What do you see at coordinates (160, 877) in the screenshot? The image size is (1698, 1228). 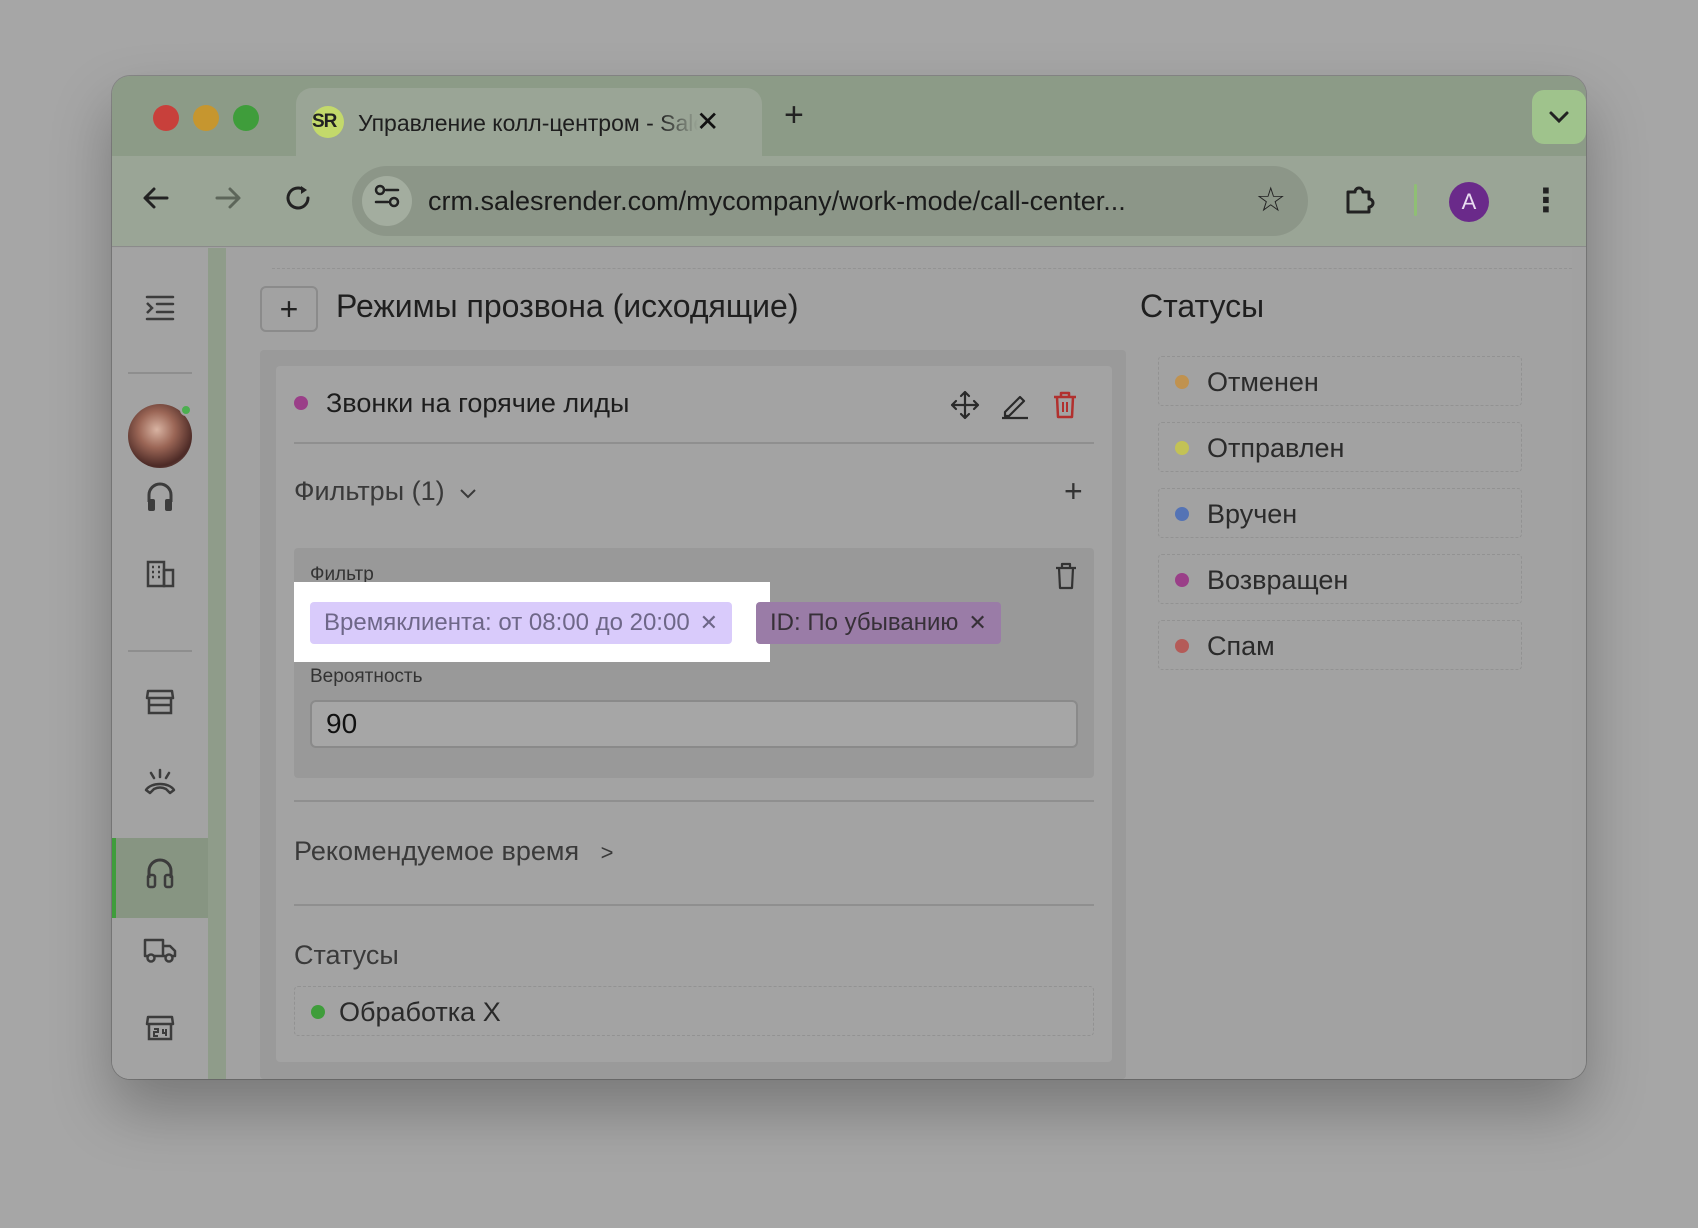 I see `headset-active-icon` at bounding box center [160, 877].